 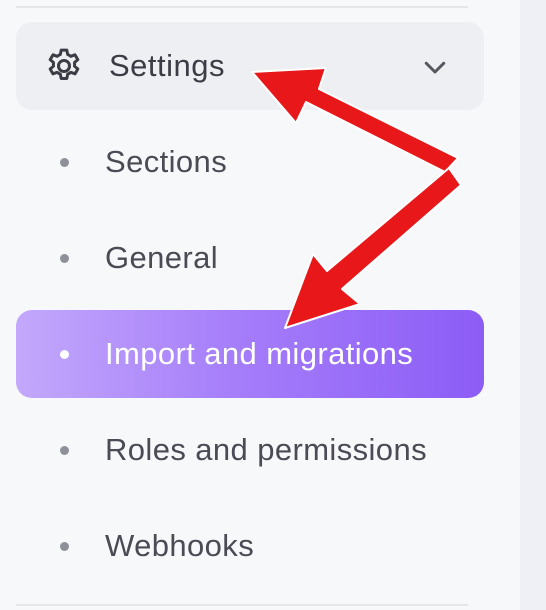 What do you see at coordinates (162, 257) in the screenshot?
I see `sidebar-item-label: General` at bounding box center [162, 257].